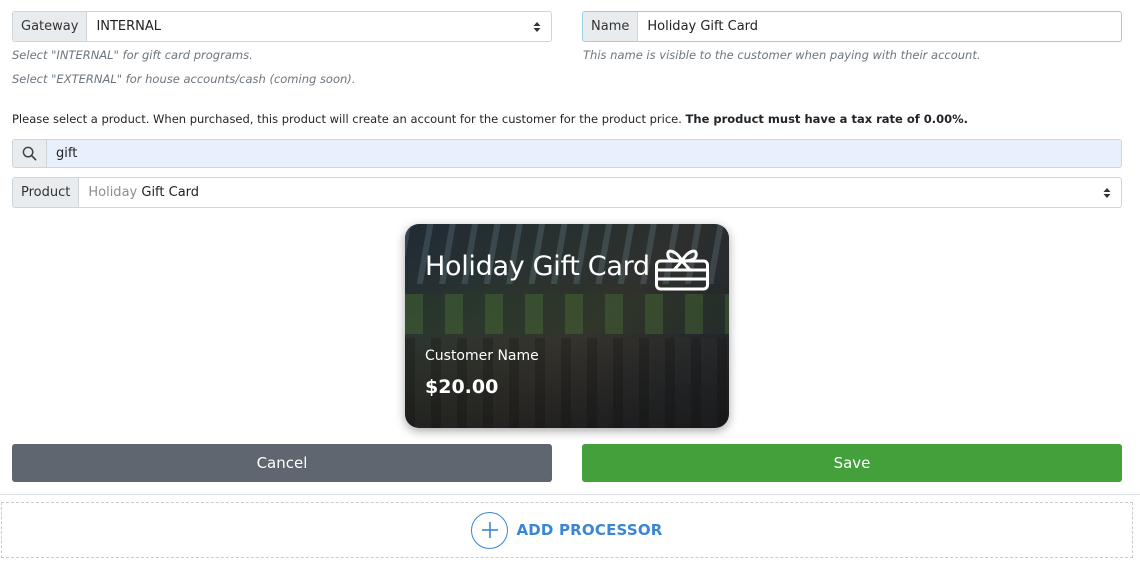 This screenshot has width=1140, height=564. I want to click on card-title: Holiday Gift Card, so click(537, 266).